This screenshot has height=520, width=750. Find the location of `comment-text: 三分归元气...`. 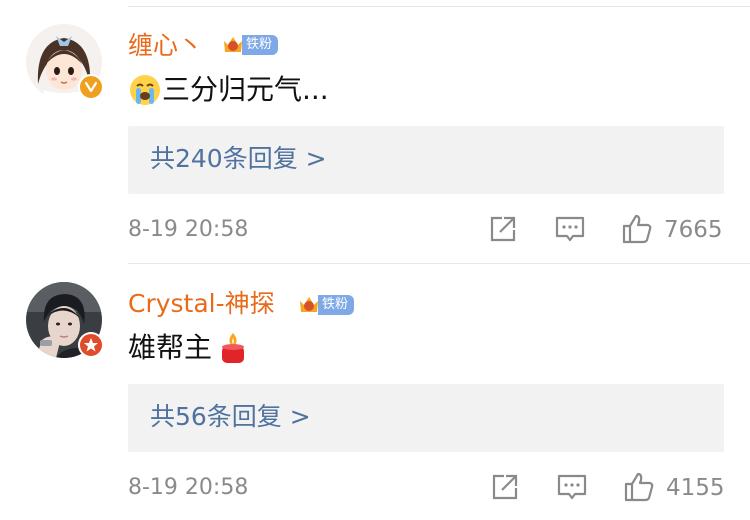

comment-text: 三分归元气... is located at coordinates (228, 90).